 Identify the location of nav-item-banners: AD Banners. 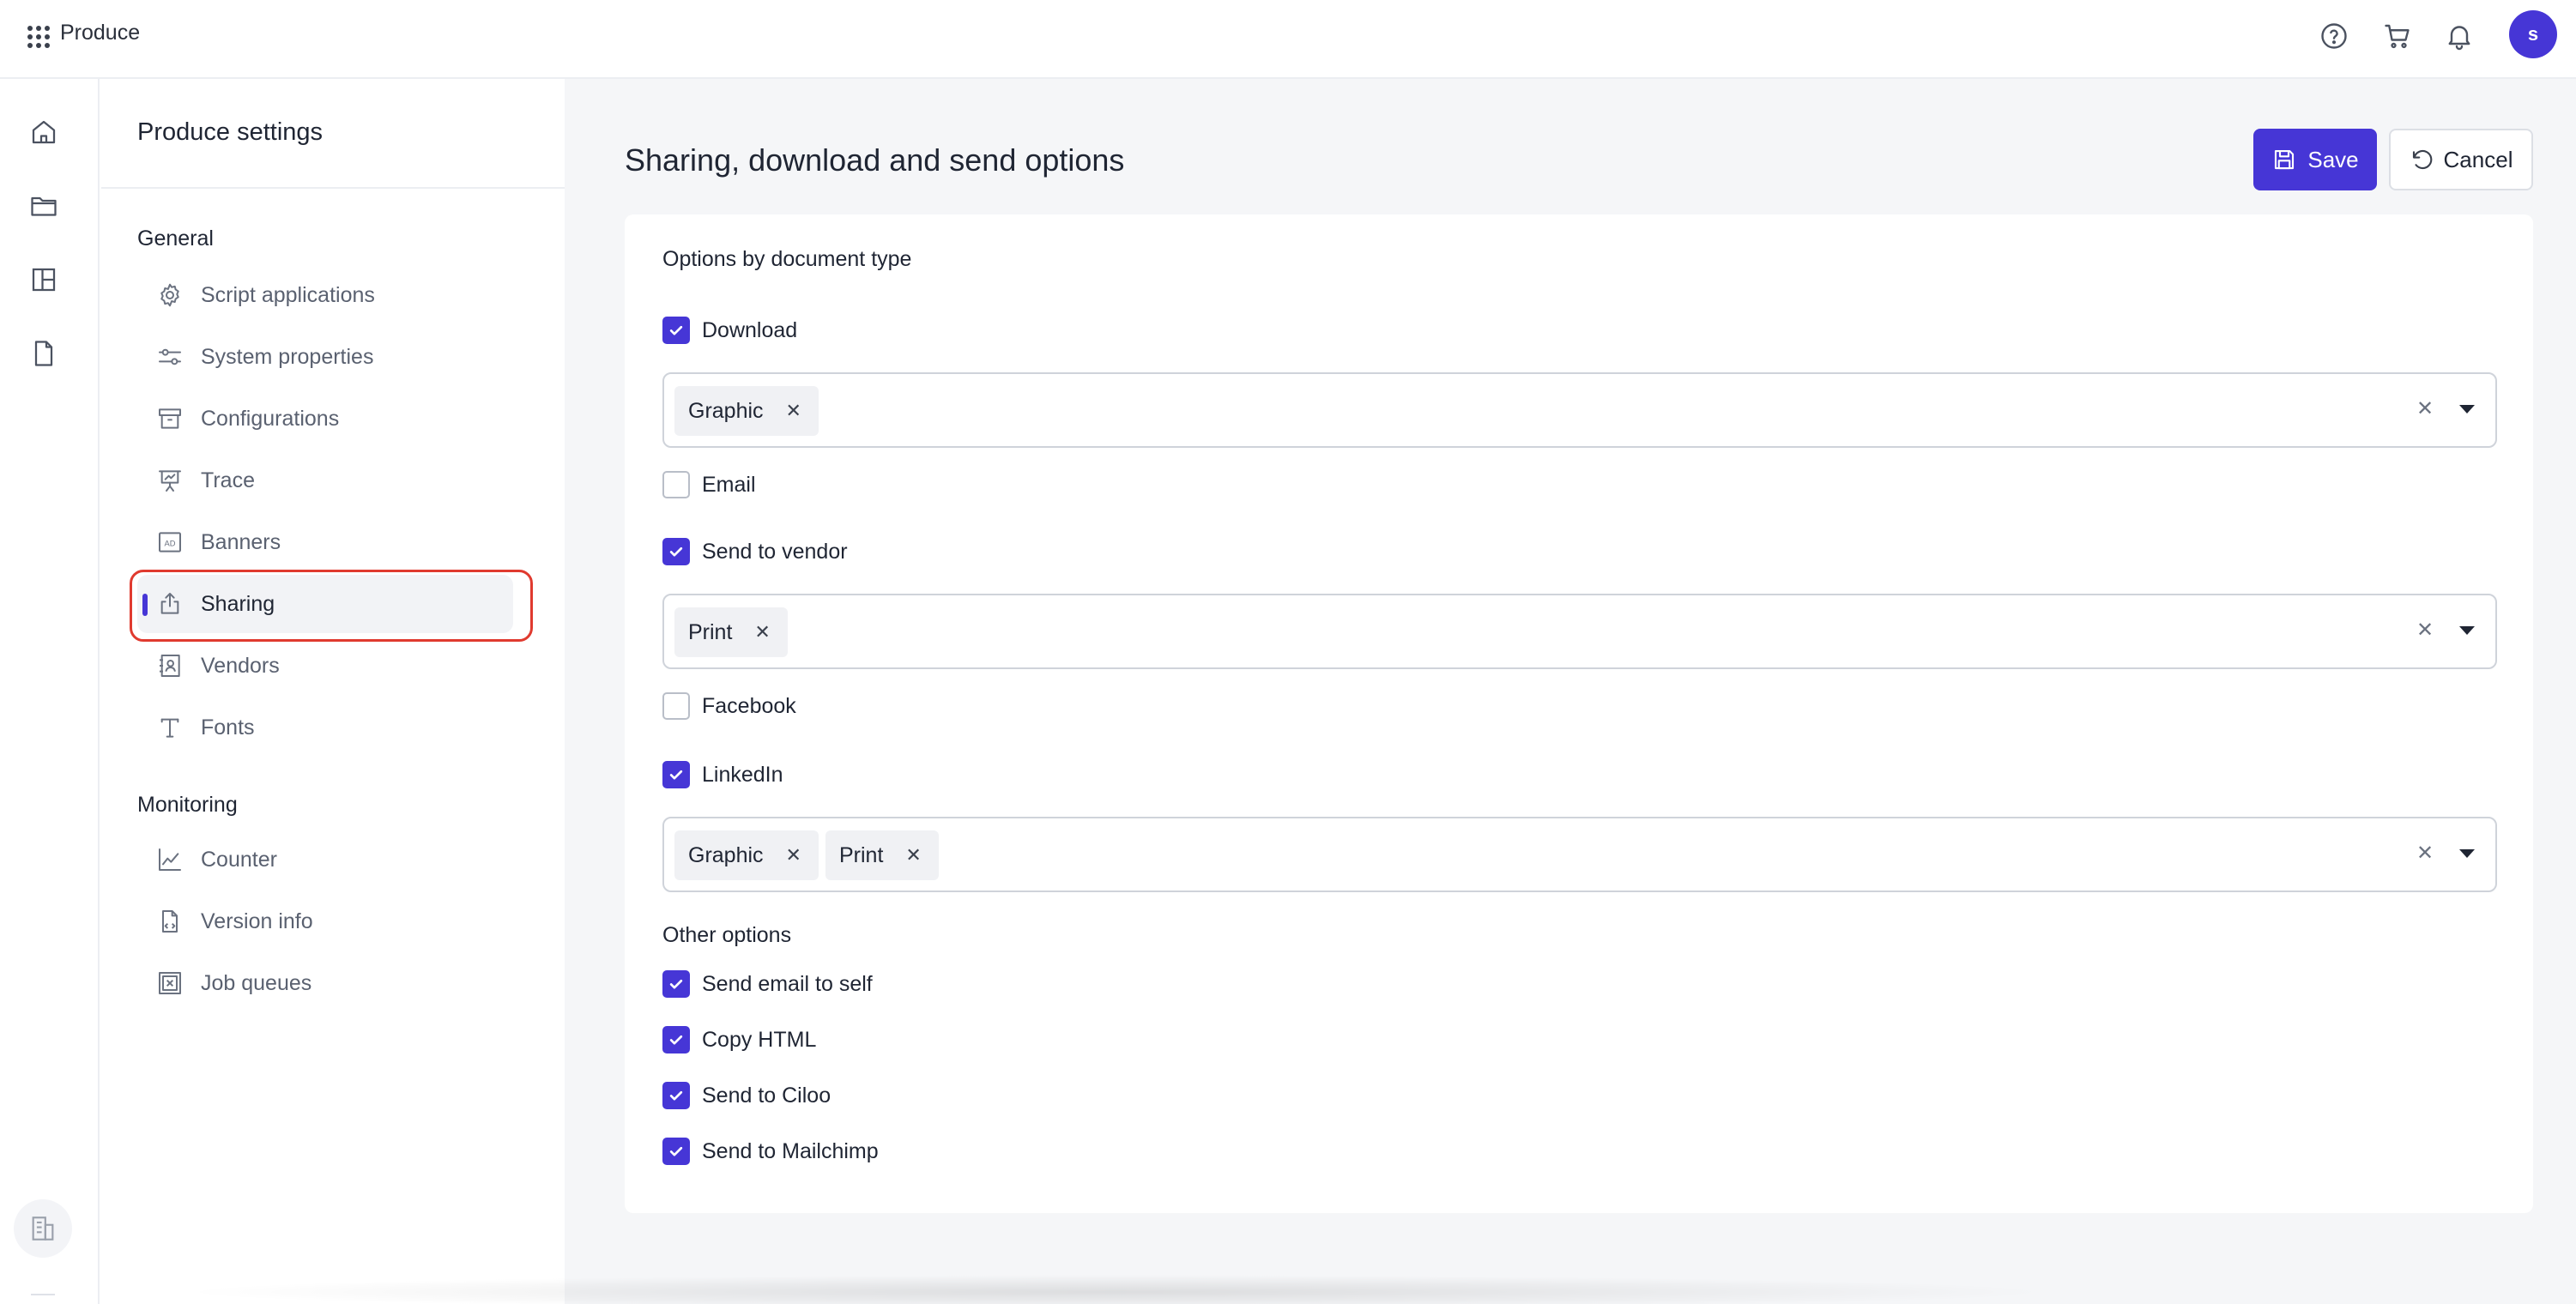
(325, 542).